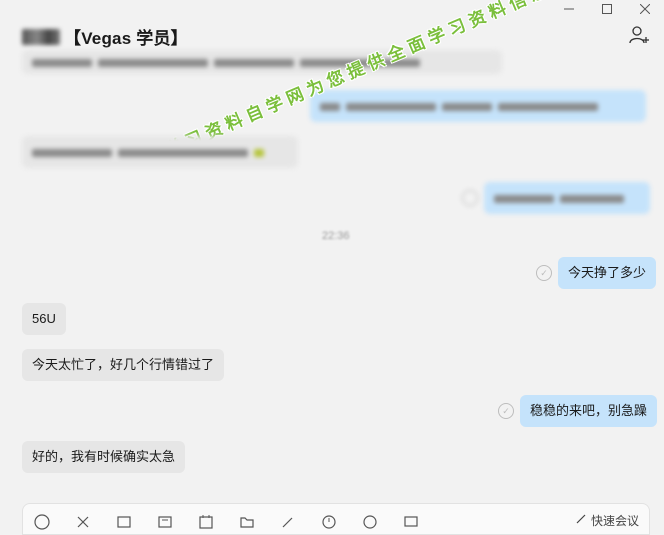 The image size is (664, 535). What do you see at coordinates (640, 35) in the screenshot?
I see `add-person-icon` at bounding box center [640, 35].